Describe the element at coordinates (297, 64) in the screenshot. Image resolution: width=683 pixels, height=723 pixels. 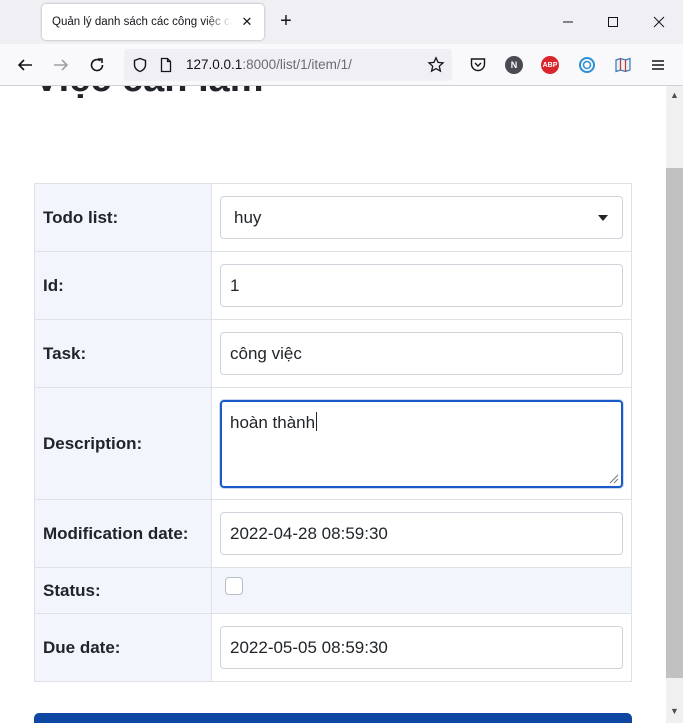
I see `url-path: :8000/list/1/item/1/` at that location.